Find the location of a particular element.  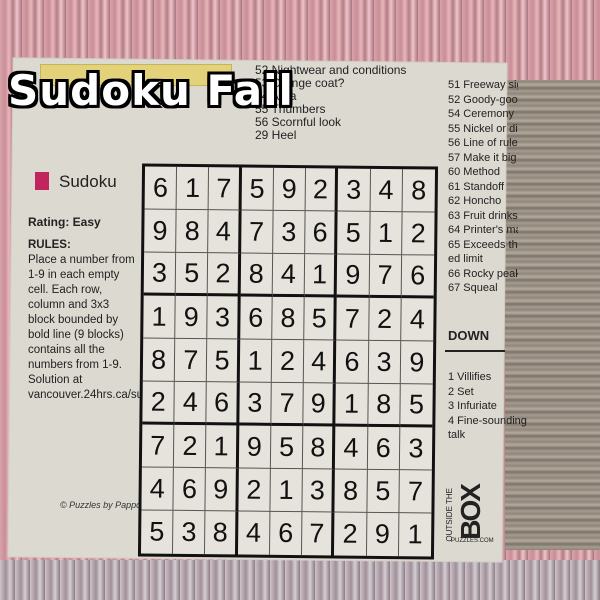

sudoku-title: Sudoku is located at coordinates (88, 181).